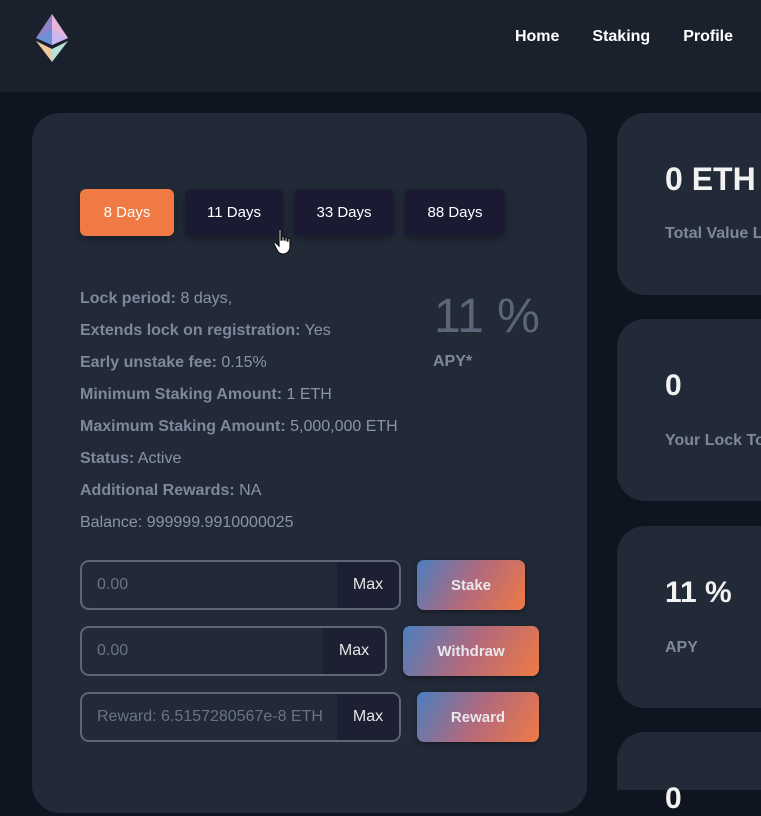  I want to click on lock-period-tabs: 8 Days 11 Days 33 Days 88 Days, so click(298, 212).